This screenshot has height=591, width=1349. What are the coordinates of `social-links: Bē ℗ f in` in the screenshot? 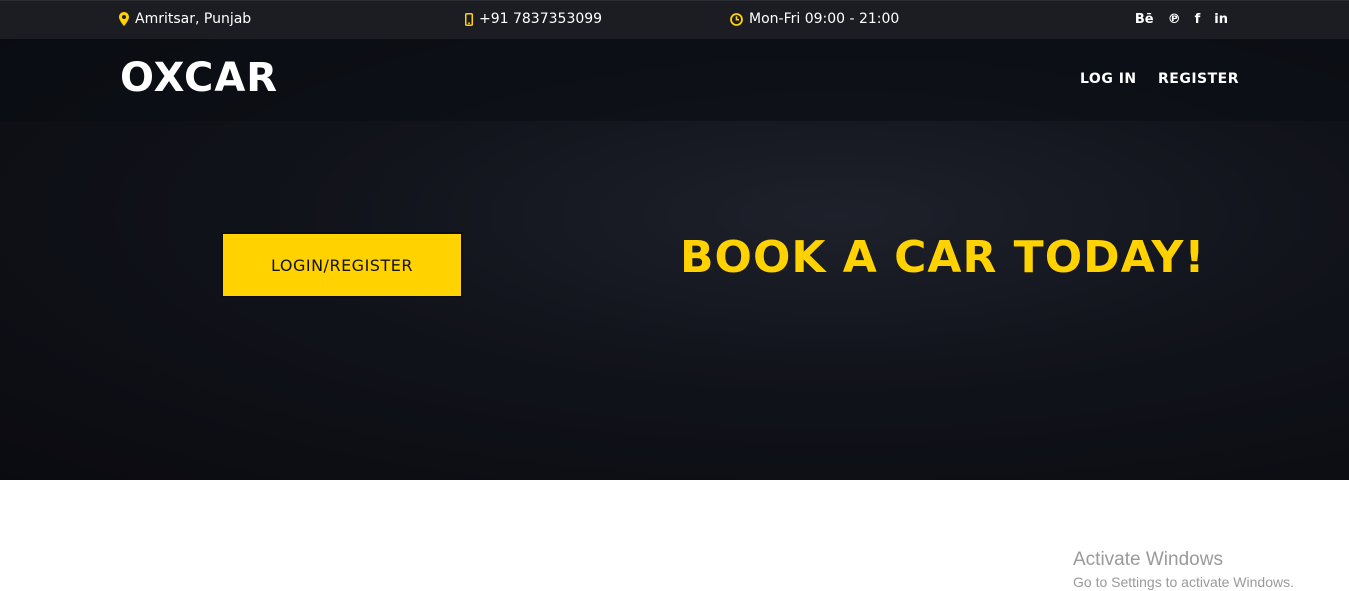 It's located at (1181, 20).